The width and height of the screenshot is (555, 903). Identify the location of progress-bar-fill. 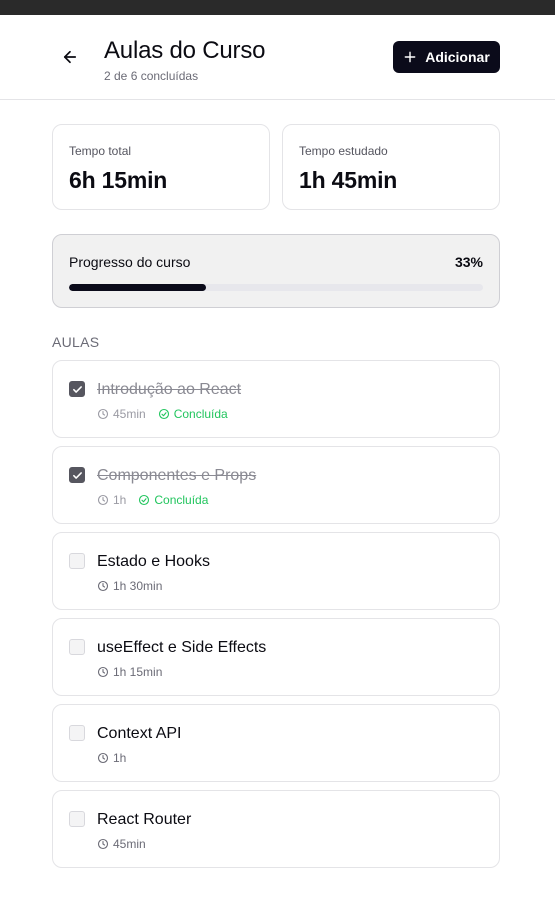
(137, 287).